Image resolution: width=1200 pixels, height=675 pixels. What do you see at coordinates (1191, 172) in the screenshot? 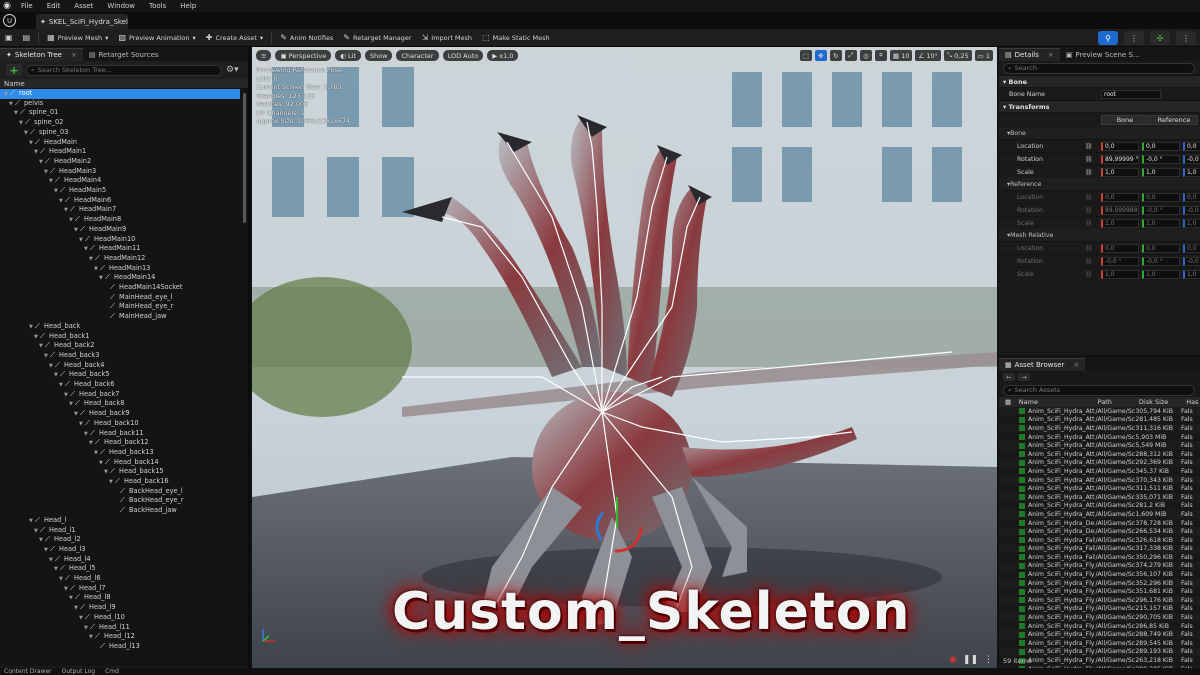
I see `vector-field-z: 1,0` at bounding box center [1191, 172].